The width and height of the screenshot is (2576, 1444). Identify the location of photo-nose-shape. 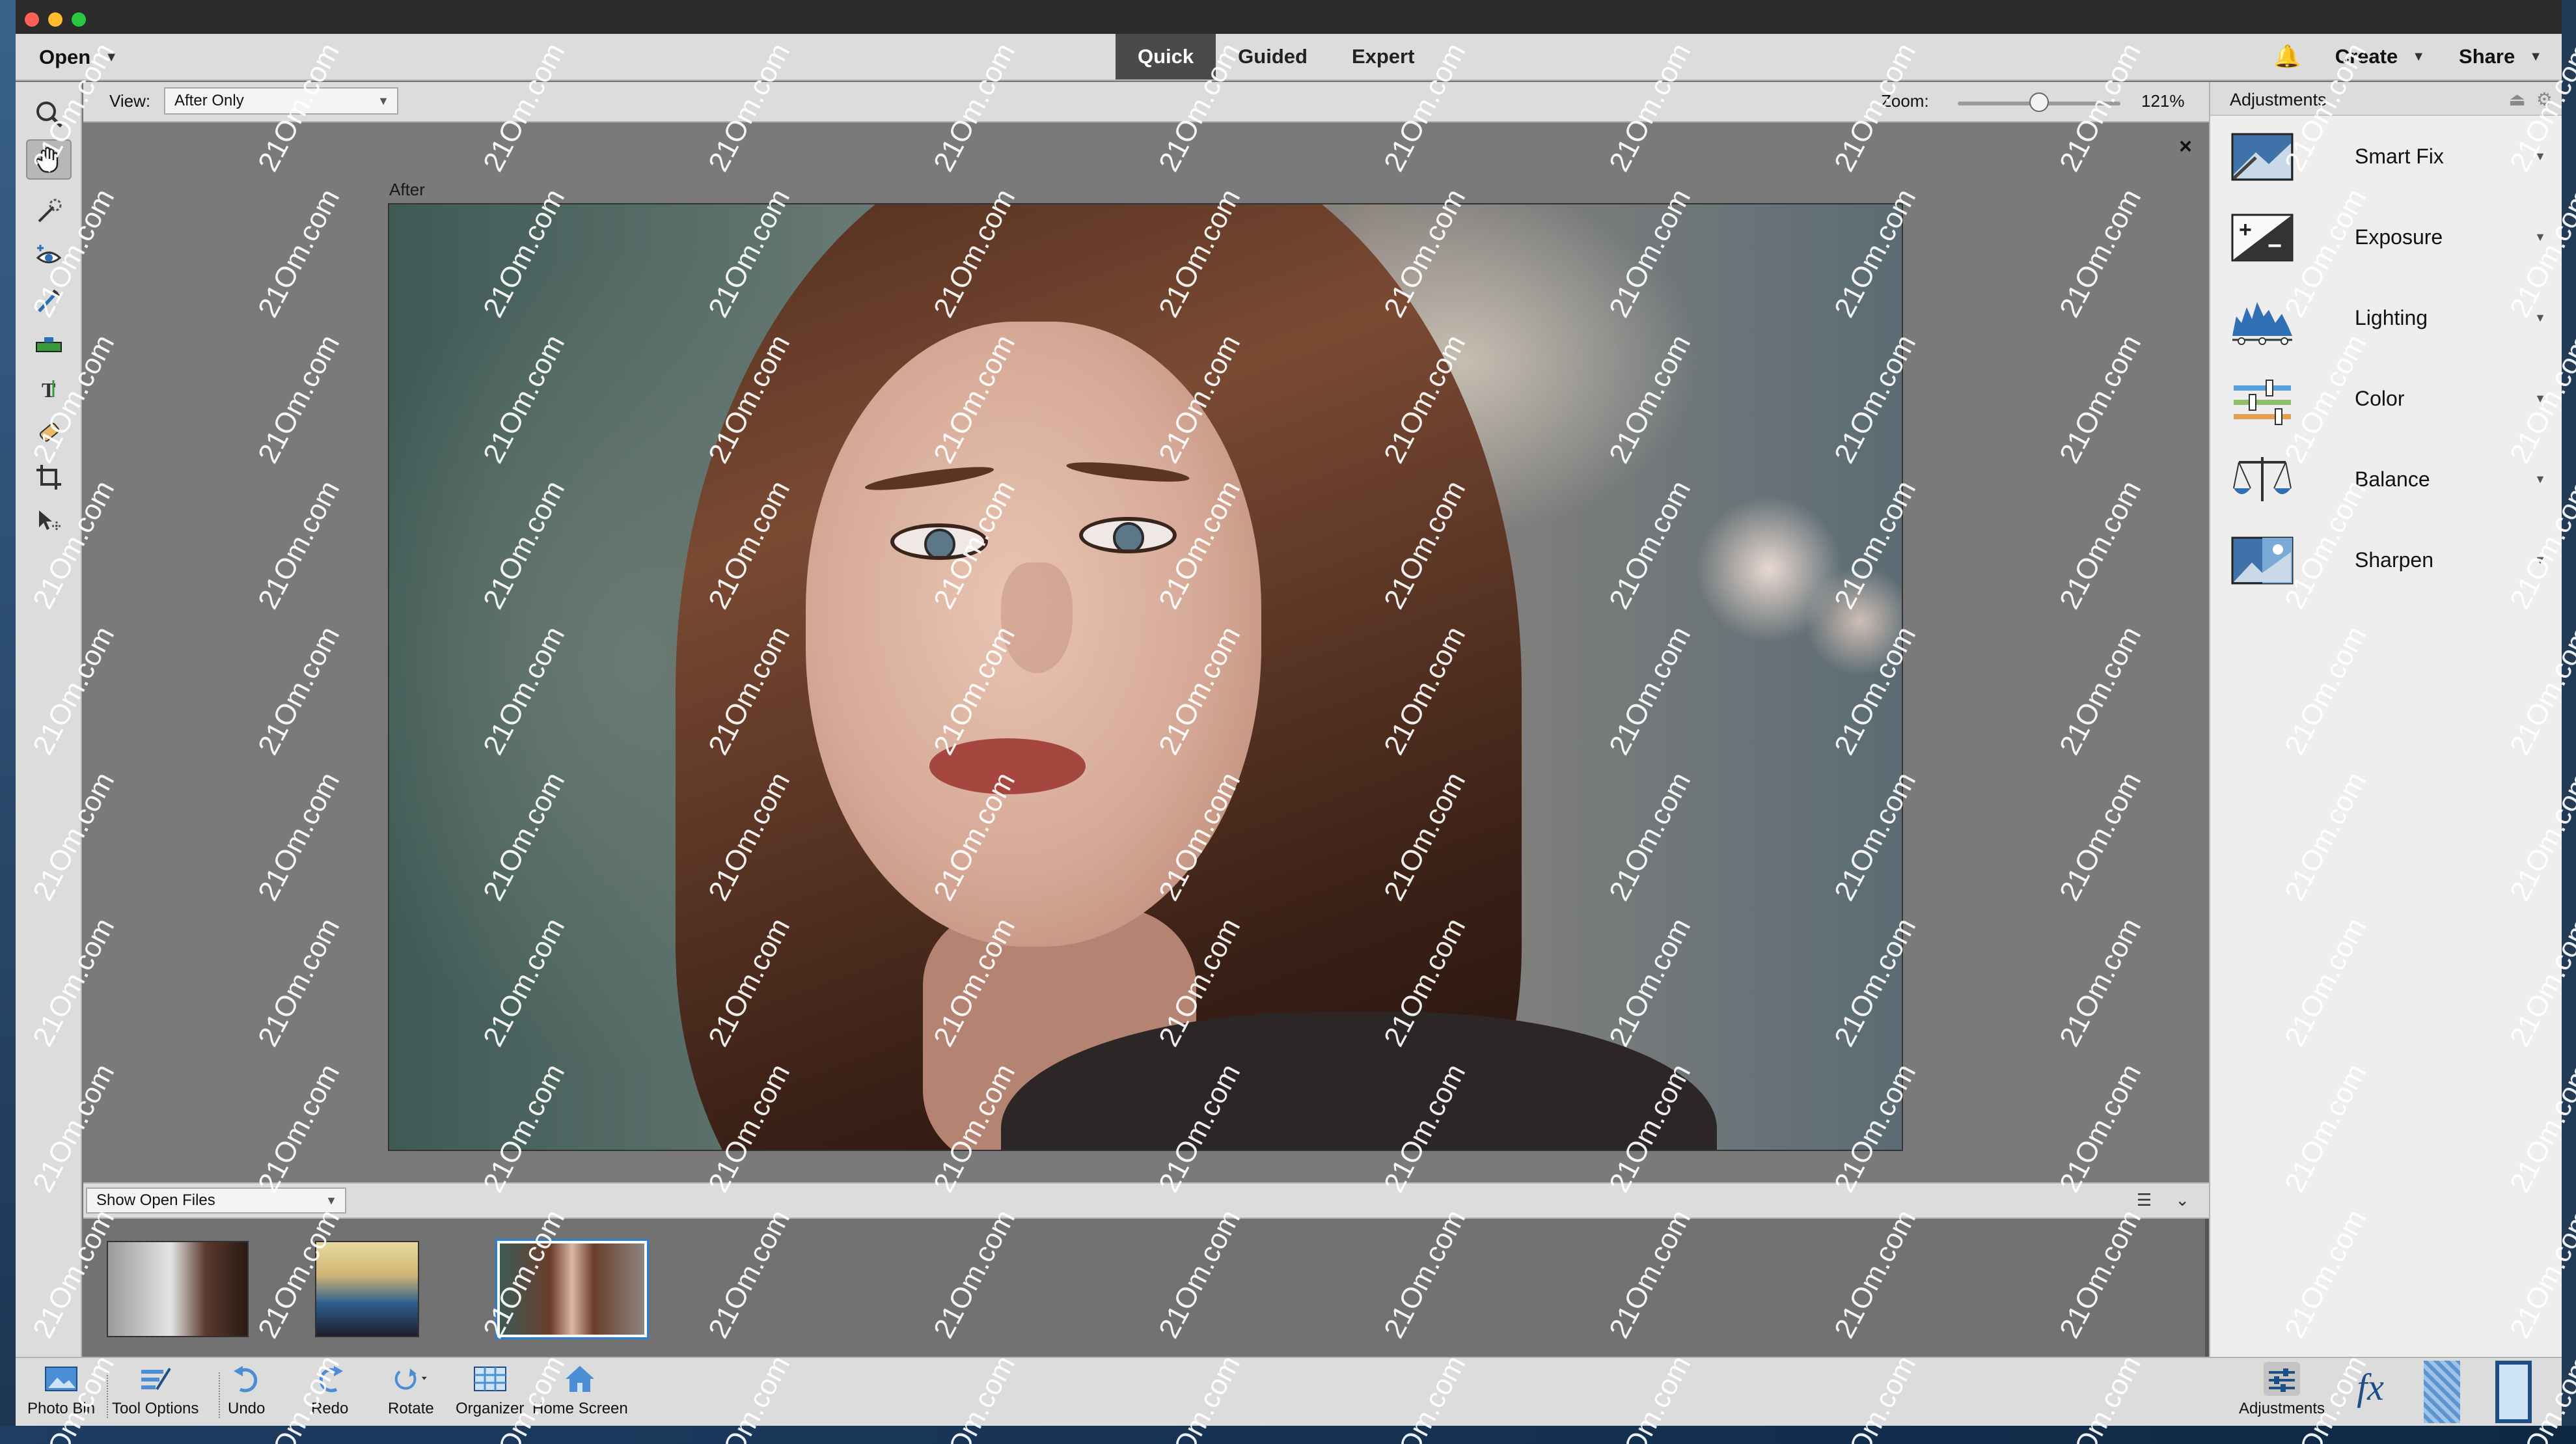
(1037, 618).